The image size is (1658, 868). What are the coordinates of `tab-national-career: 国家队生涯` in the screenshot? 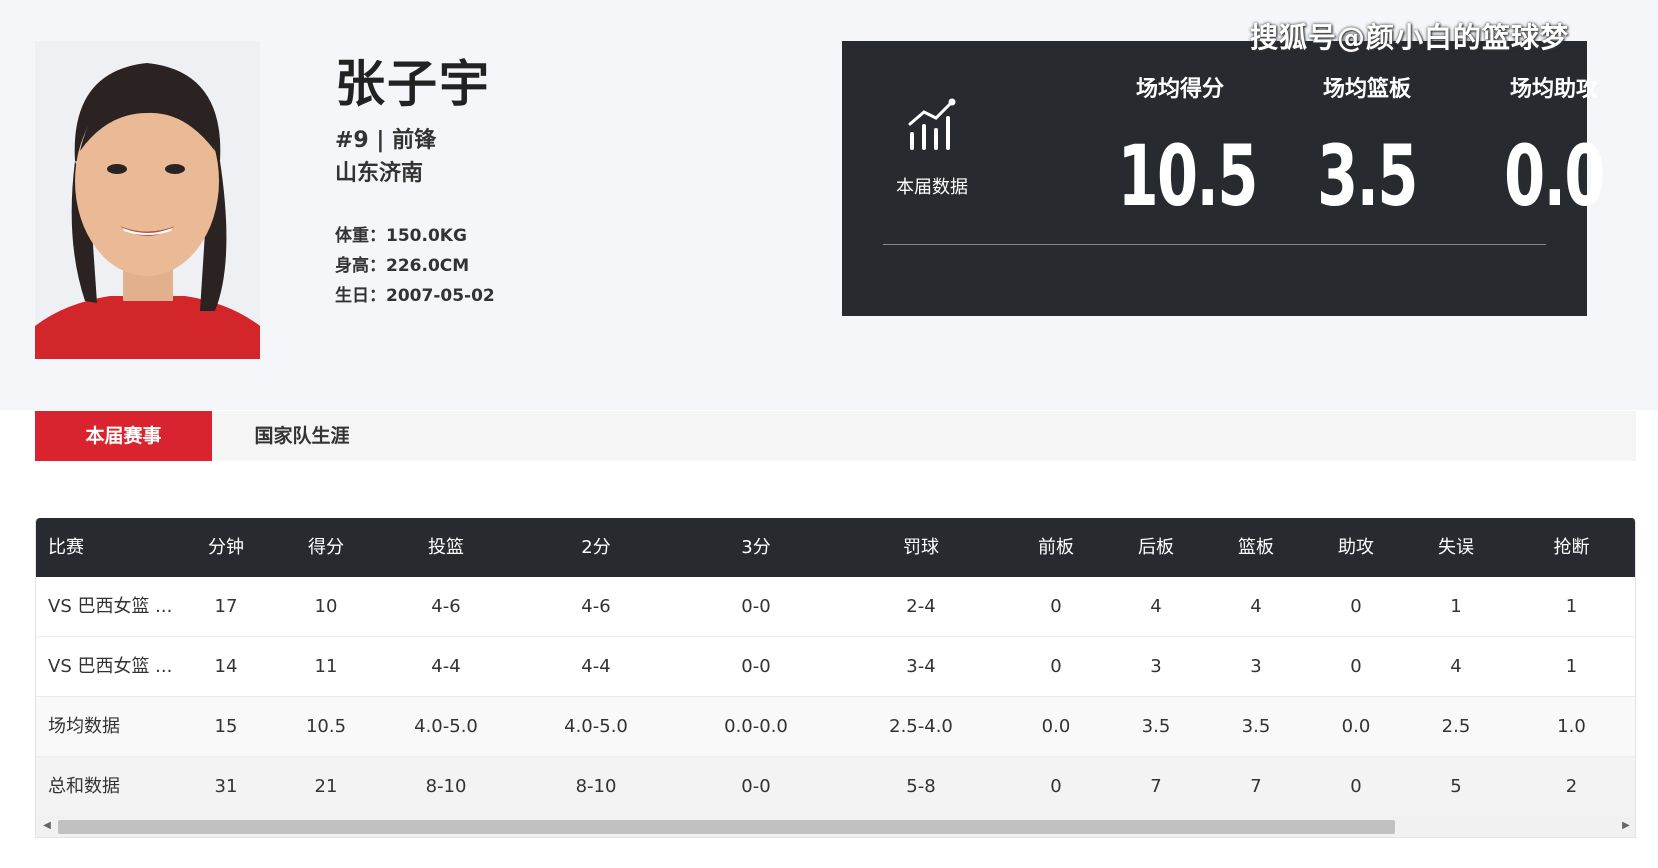 It's located at (302, 436).